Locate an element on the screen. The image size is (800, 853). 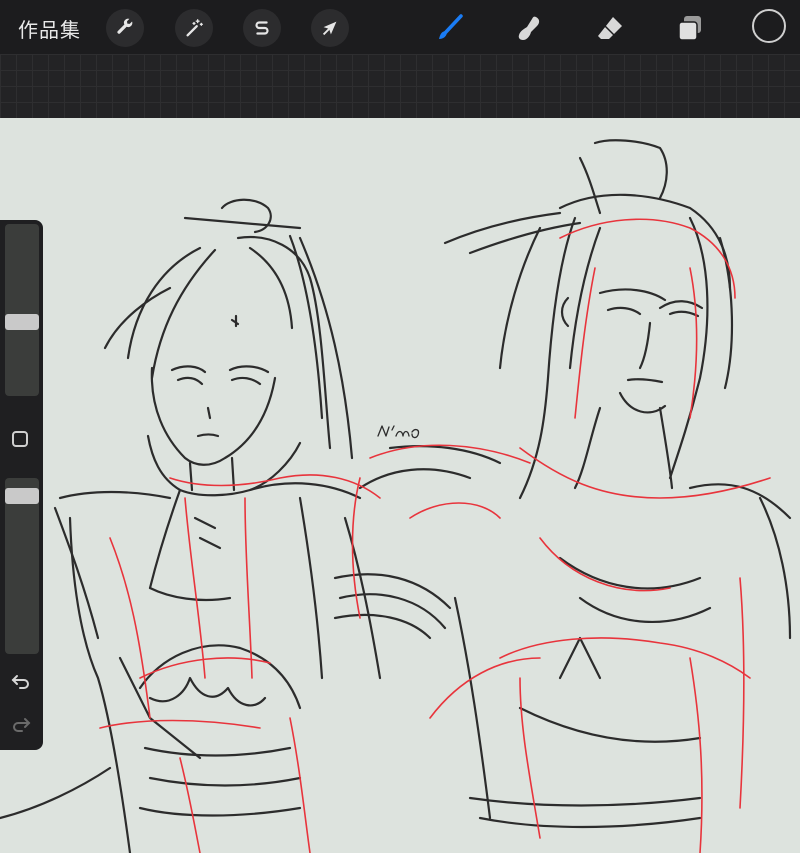
selection-s-icon is located at coordinates (262, 28).